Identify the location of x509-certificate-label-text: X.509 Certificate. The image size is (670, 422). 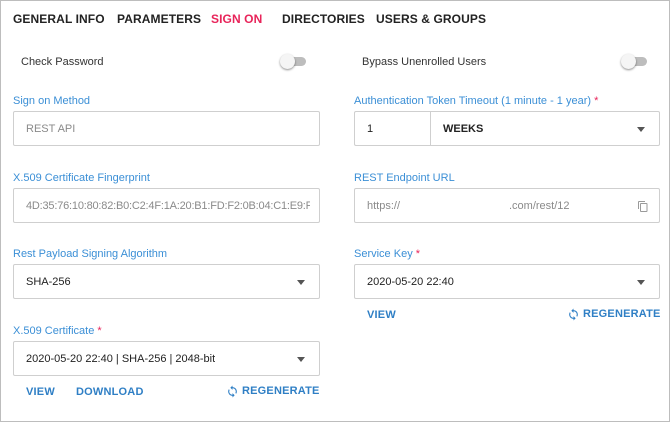
(54, 331).